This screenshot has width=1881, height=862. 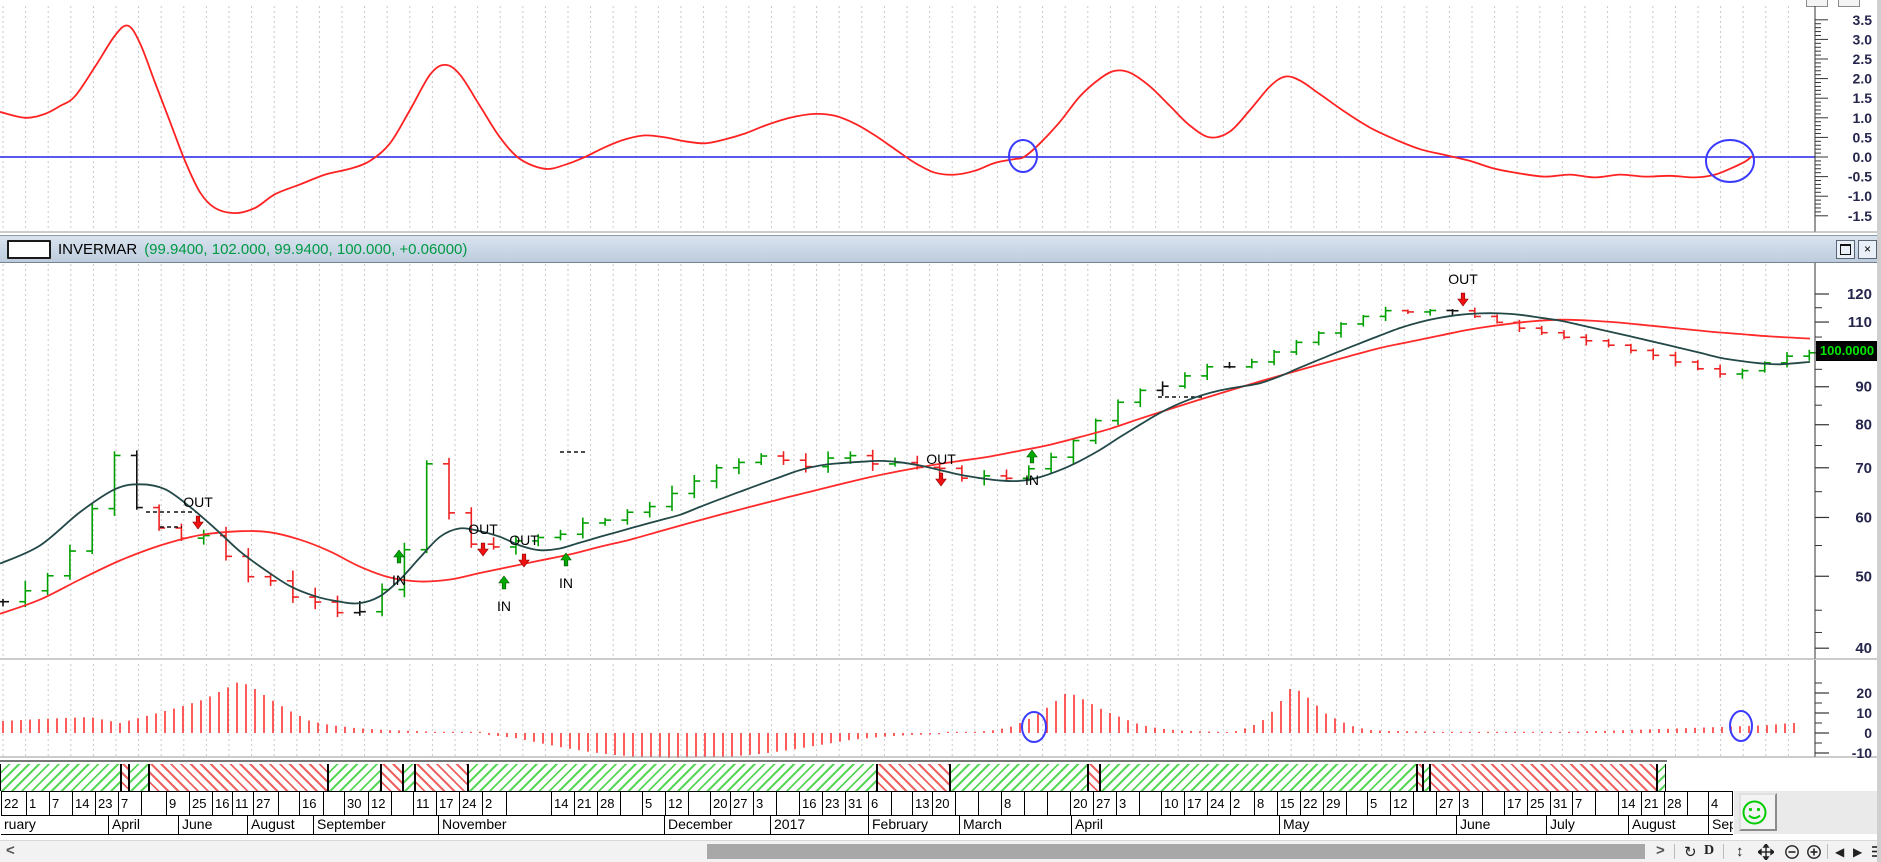 I want to click on page-left-icon: ◀, so click(x=1839, y=852).